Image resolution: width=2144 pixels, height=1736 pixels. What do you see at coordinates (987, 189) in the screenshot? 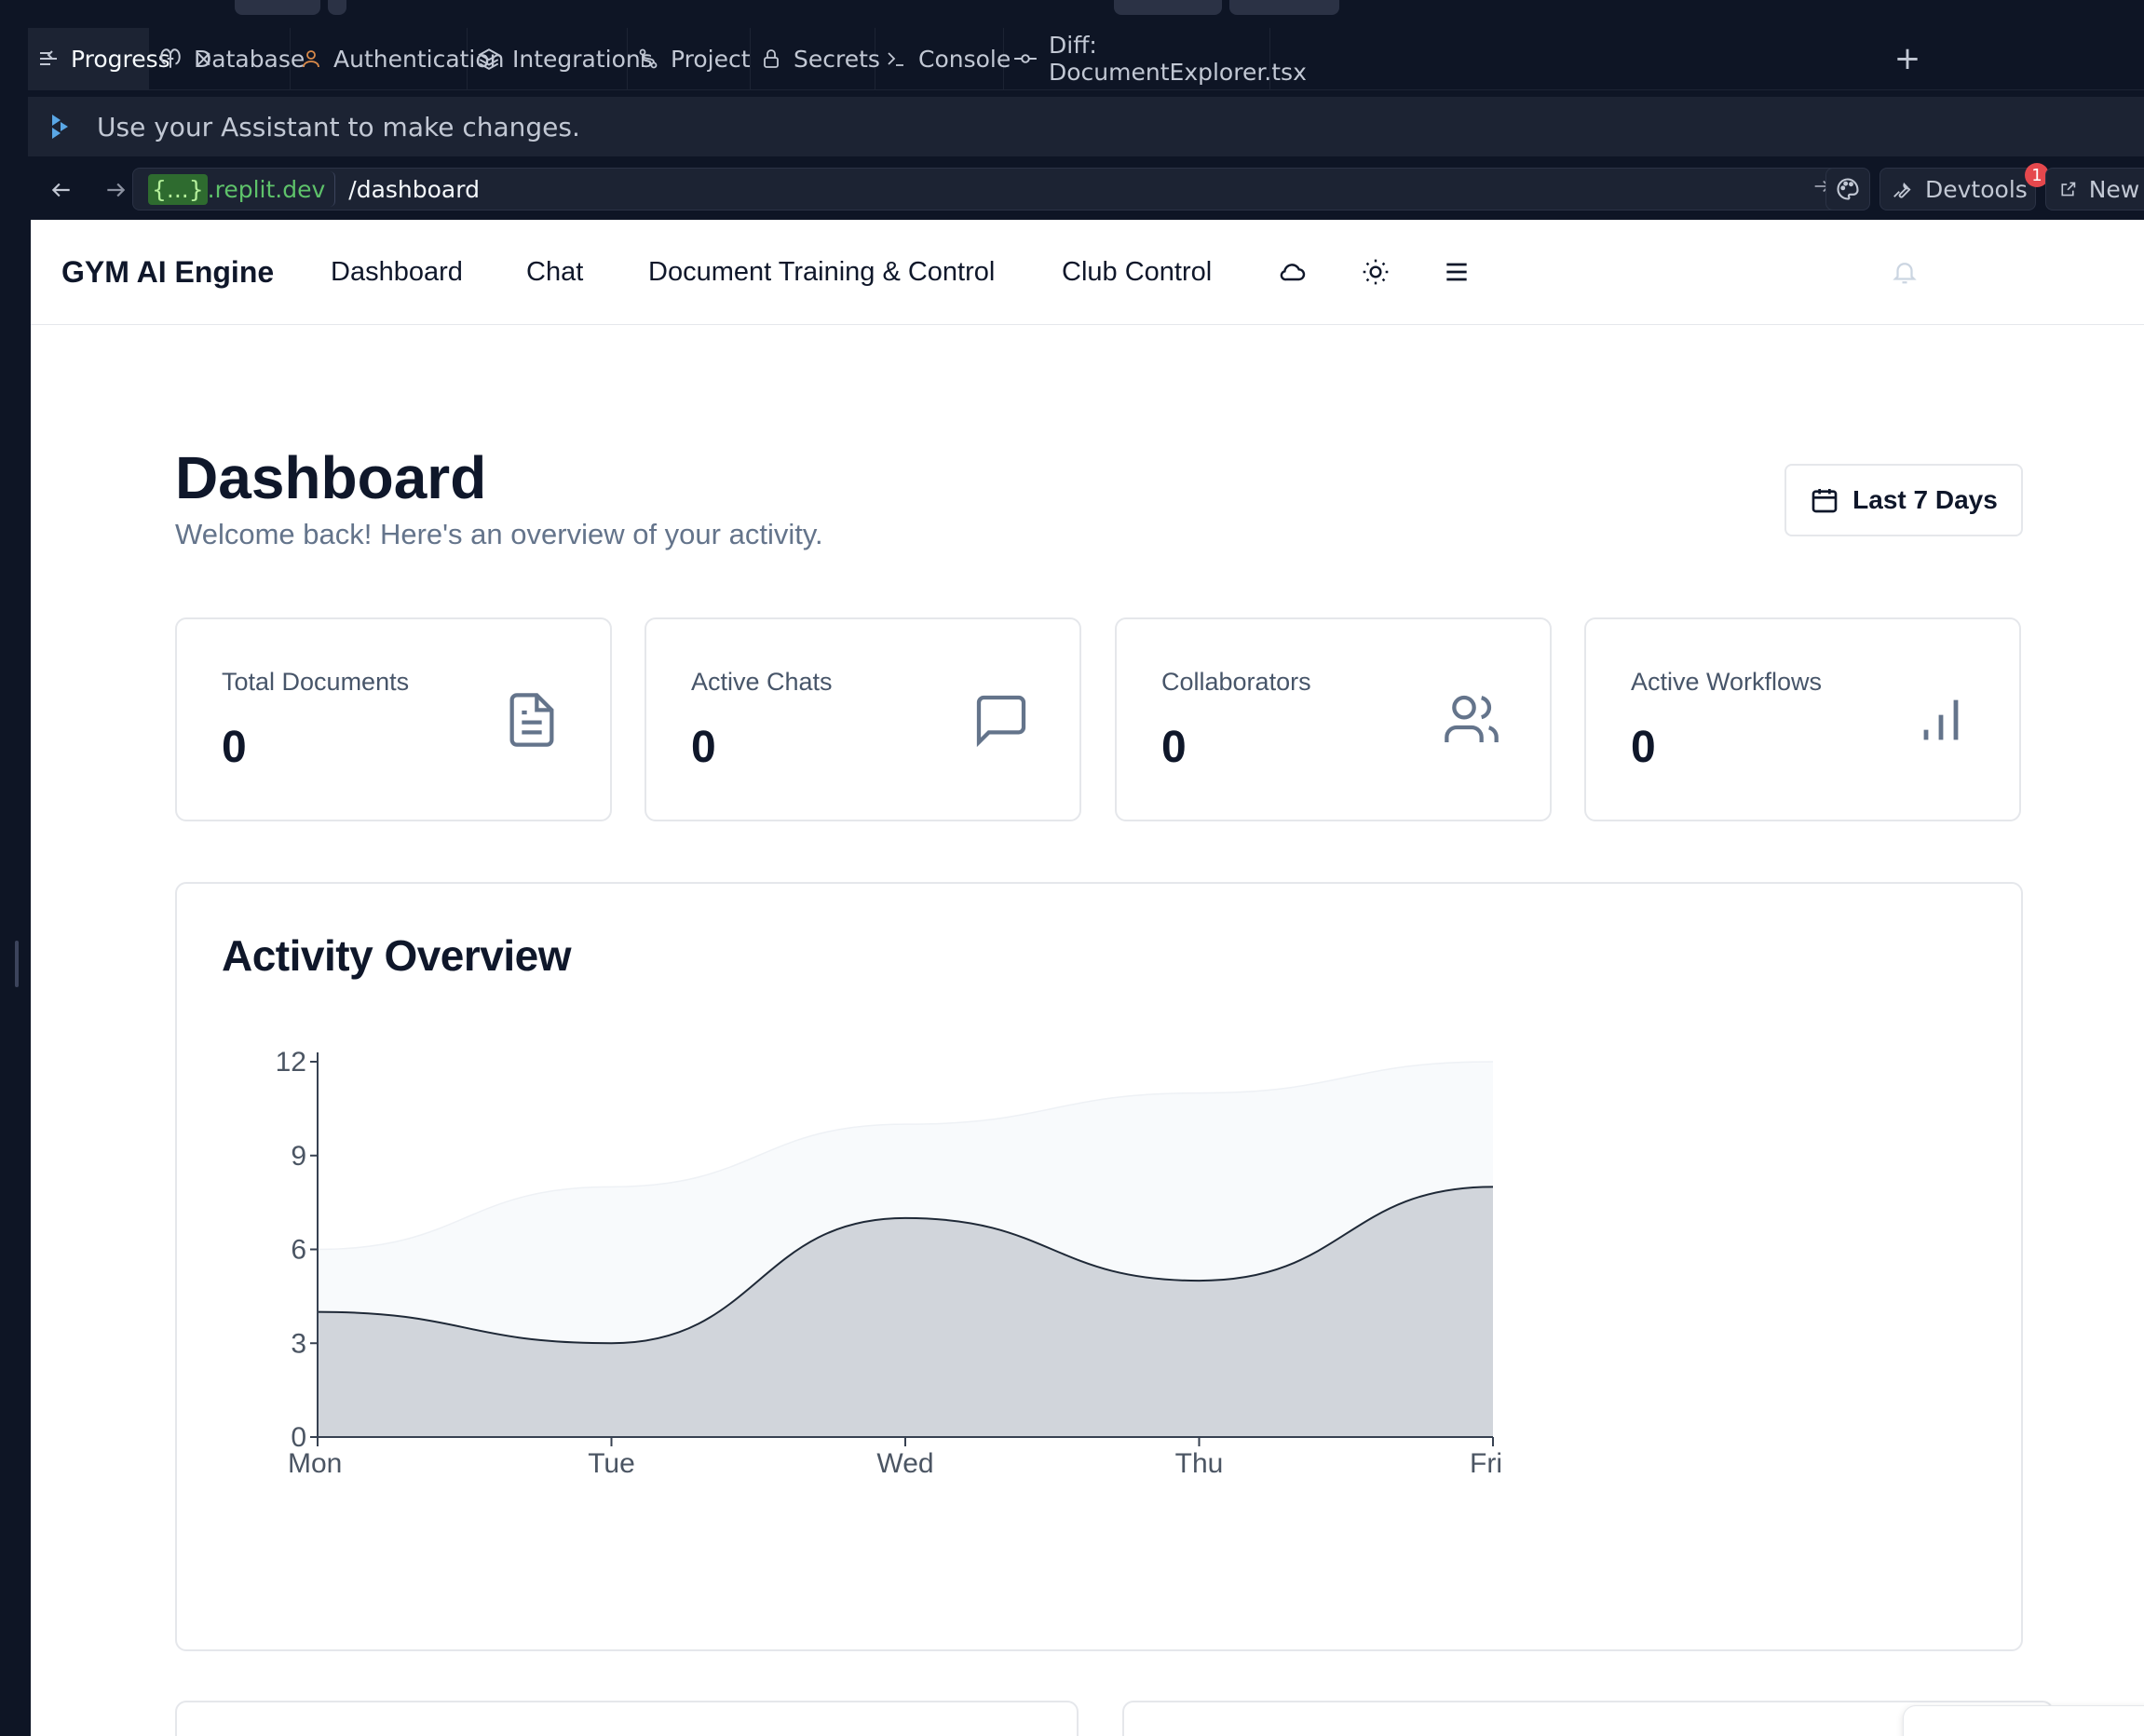
I see `url-input: {...} .replit.dev /dashboard` at bounding box center [987, 189].